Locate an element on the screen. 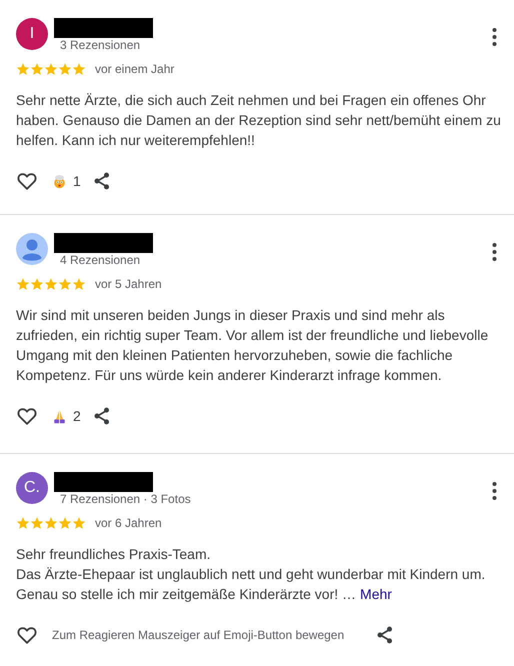  avatar: I is located at coordinates (32, 34).